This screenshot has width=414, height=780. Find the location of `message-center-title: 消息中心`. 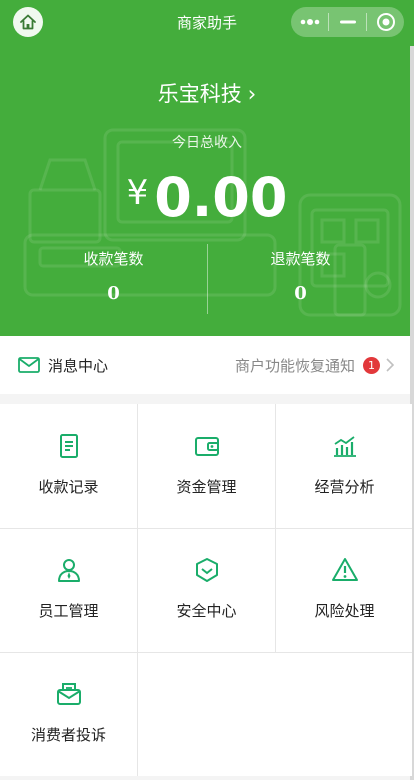

message-center-title: 消息中心 is located at coordinates (78, 365).